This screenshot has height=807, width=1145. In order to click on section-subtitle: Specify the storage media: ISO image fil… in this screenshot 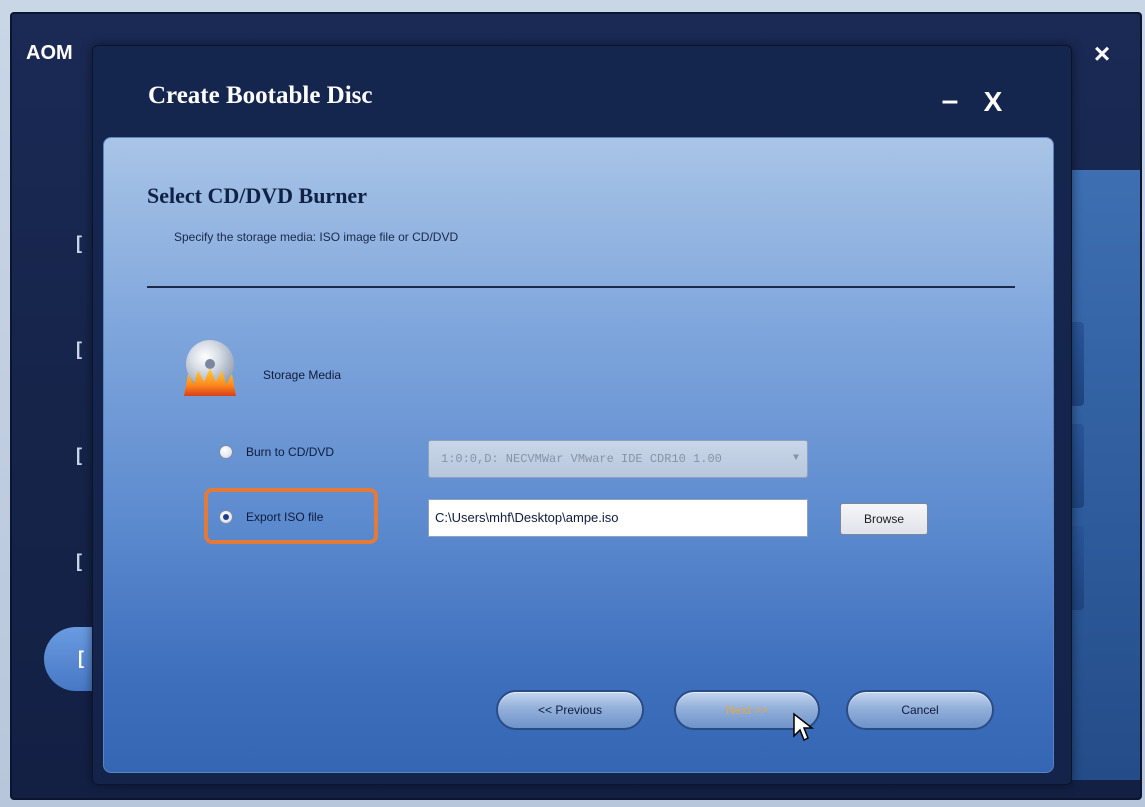, I will do `click(316, 237)`.